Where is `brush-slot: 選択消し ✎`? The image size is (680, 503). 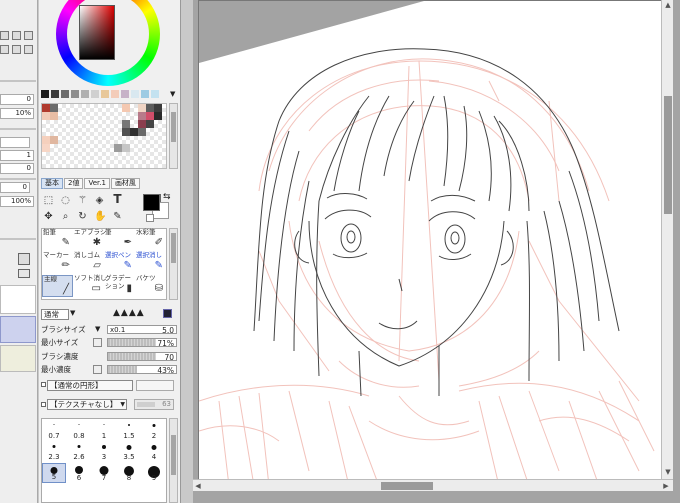 brush-slot: 選択消し ✎ is located at coordinates (150, 263).